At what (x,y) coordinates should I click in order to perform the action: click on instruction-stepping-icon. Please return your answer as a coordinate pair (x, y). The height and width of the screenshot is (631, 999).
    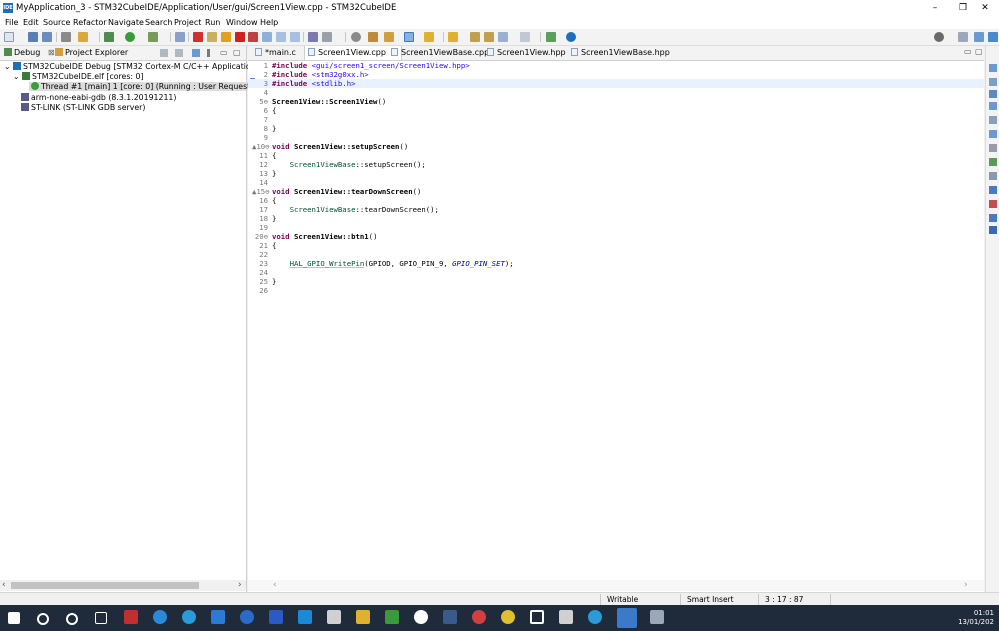
    Looking at the image, I should click on (313, 37).